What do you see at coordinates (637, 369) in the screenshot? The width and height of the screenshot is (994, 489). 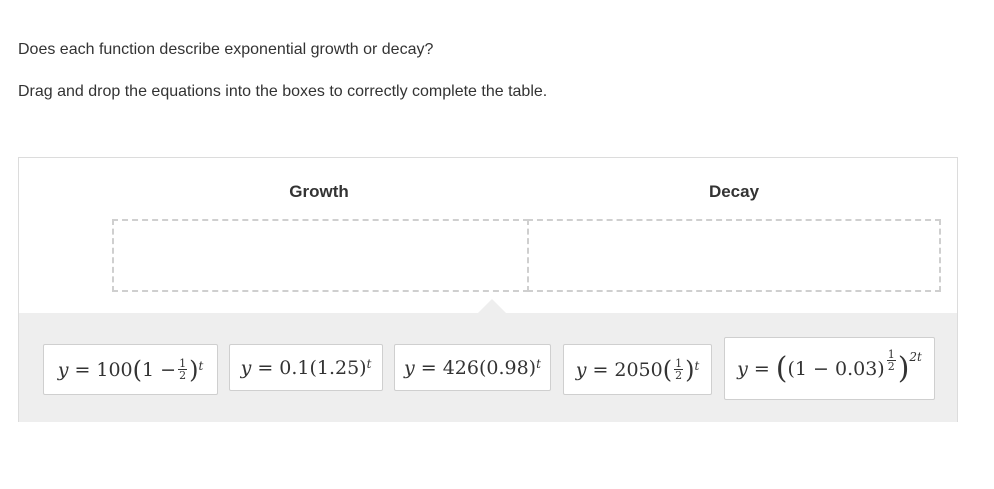 I see `equation-tile-4: y = 2050(1 2) t` at bounding box center [637, 369].